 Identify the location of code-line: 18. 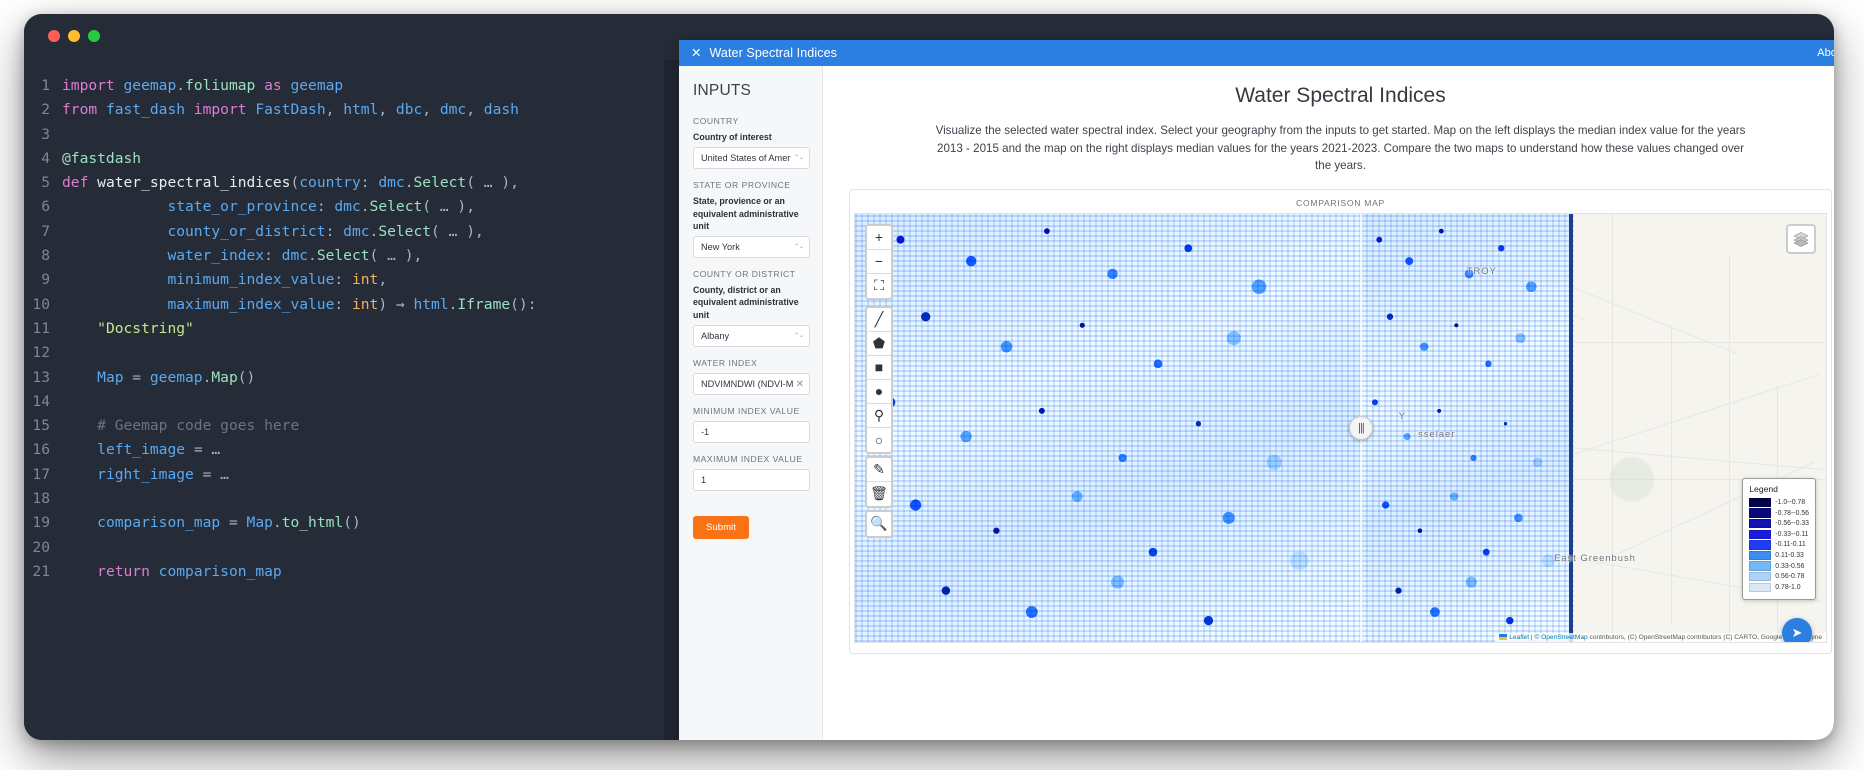
(344, 499).